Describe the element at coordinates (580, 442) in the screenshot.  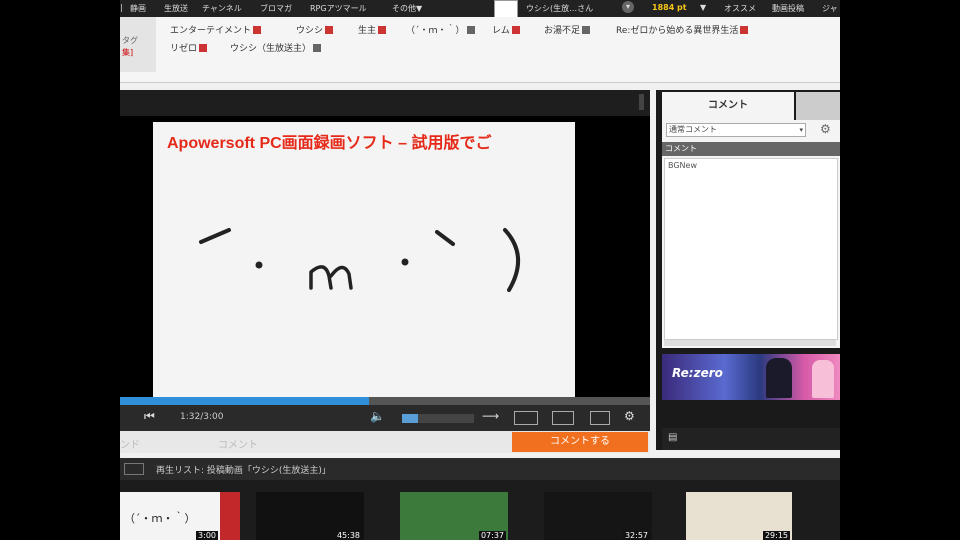
I see `comment-submit-button: コメントする` at that location.